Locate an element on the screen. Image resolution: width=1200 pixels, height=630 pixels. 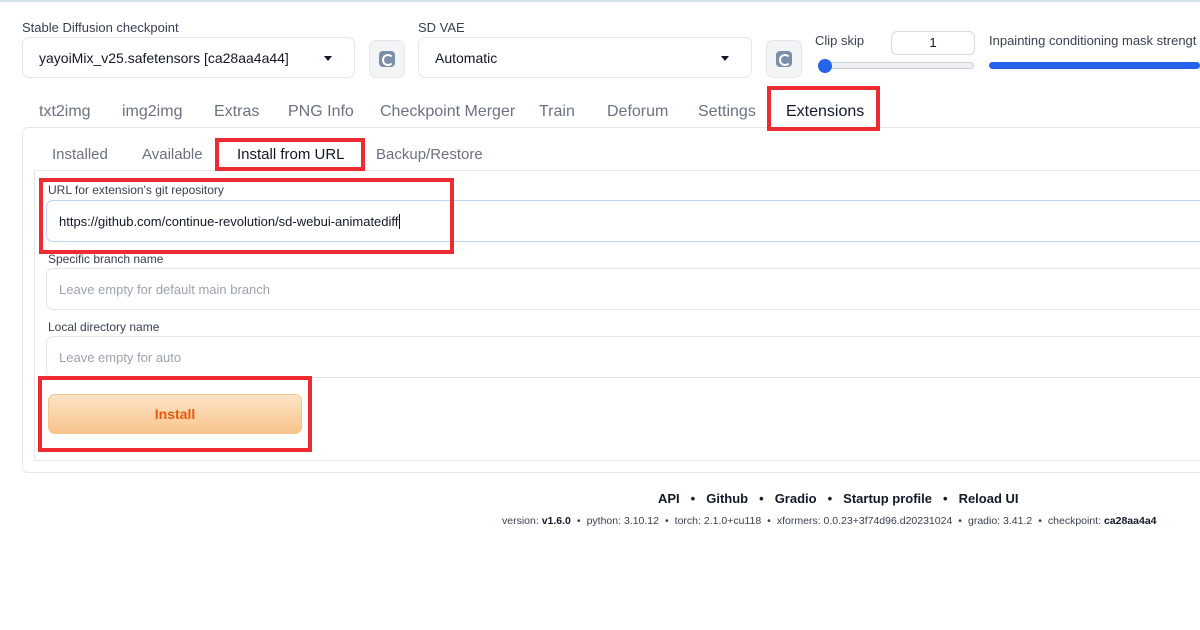
inpaint-mask-label: Inpainting conditioning mask strengt is located at coordinates (1093, 40).